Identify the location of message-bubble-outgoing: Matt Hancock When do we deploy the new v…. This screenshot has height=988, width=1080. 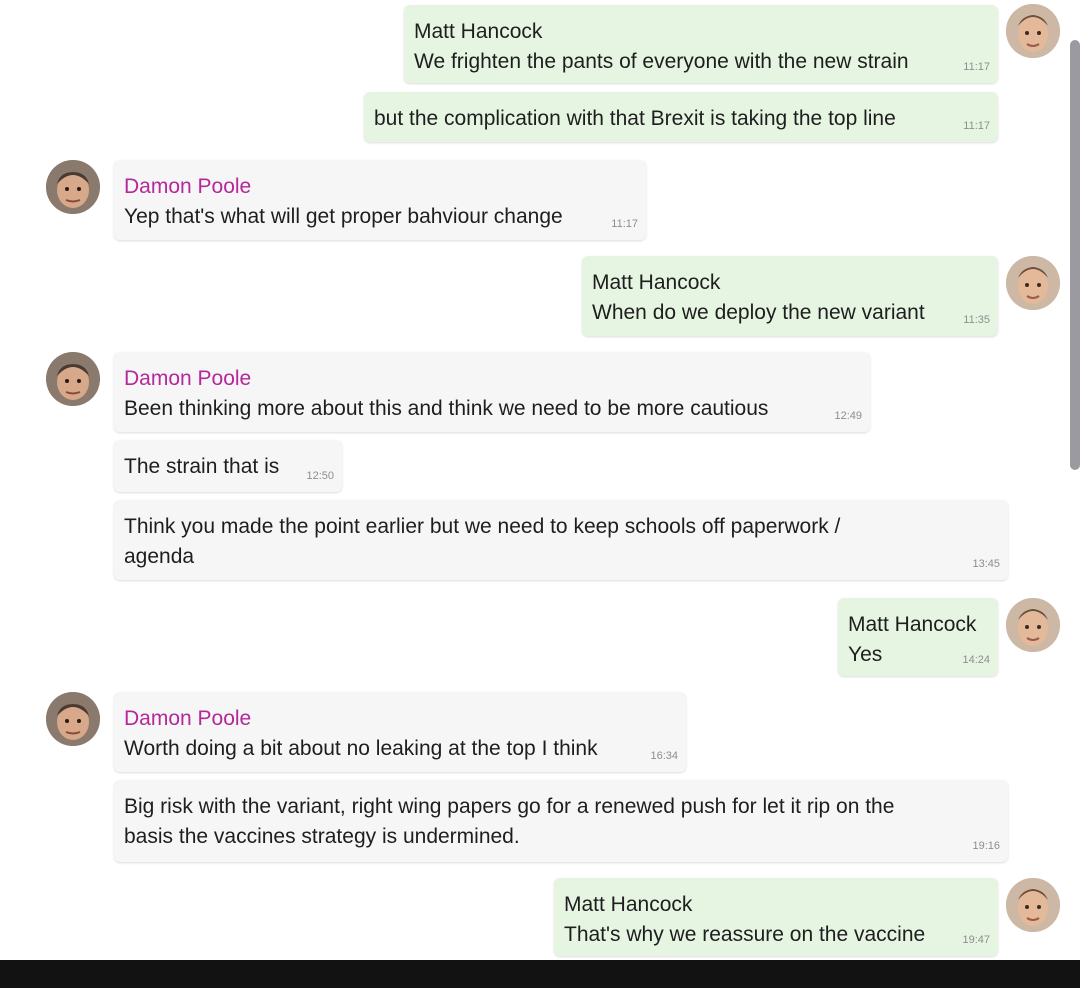
(790, 296).